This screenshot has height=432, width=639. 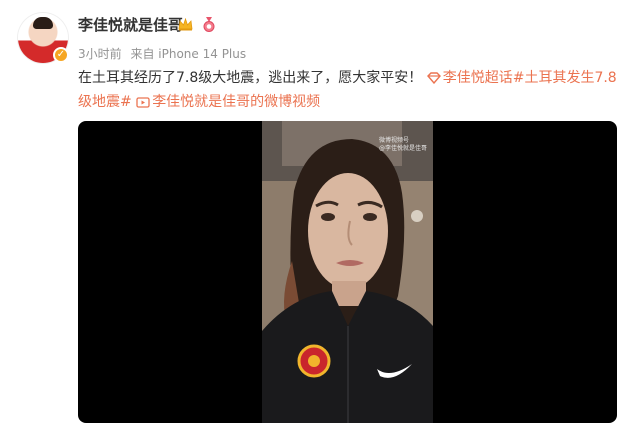 What do you see at coordinates (402, 148) in the screenshot?
I see `watermark-handle: @李佳悦就是佳哥` at bounding box center [402, 148].